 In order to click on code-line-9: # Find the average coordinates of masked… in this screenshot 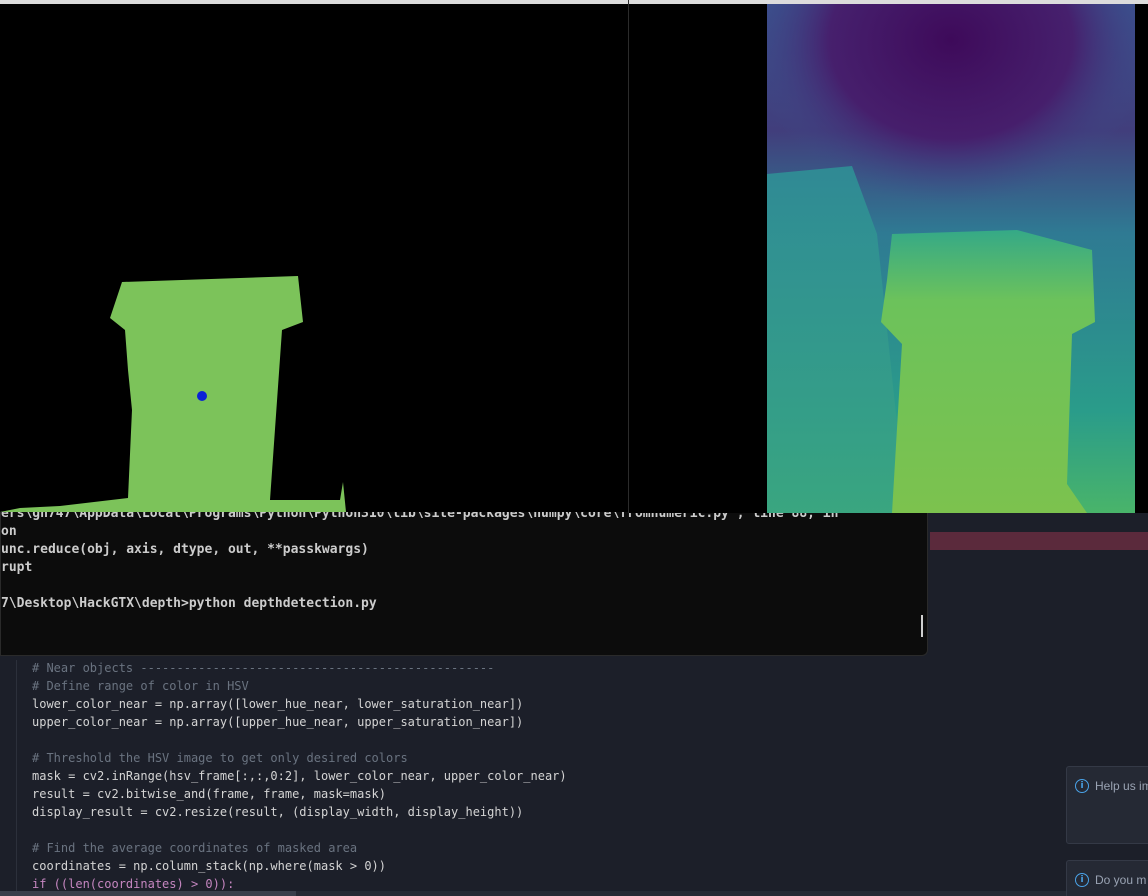, I will do `click(194, 848)`.